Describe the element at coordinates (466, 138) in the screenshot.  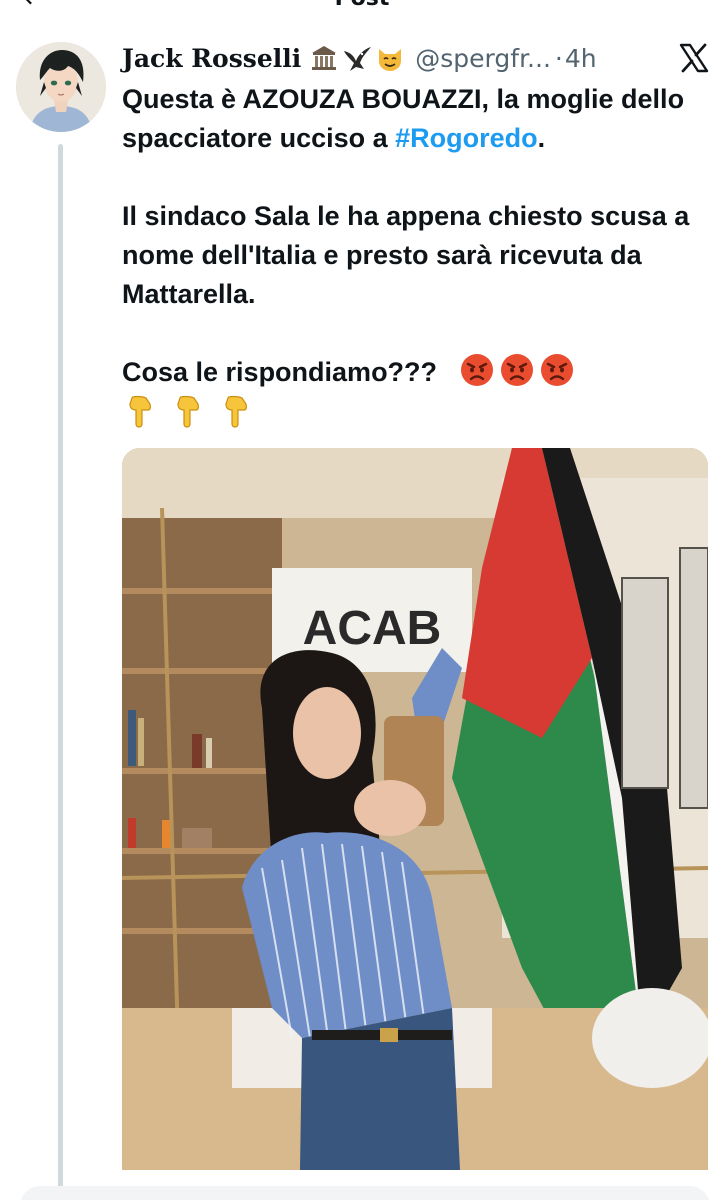
I see `hashtag-link: #Rogoredo` at that location.